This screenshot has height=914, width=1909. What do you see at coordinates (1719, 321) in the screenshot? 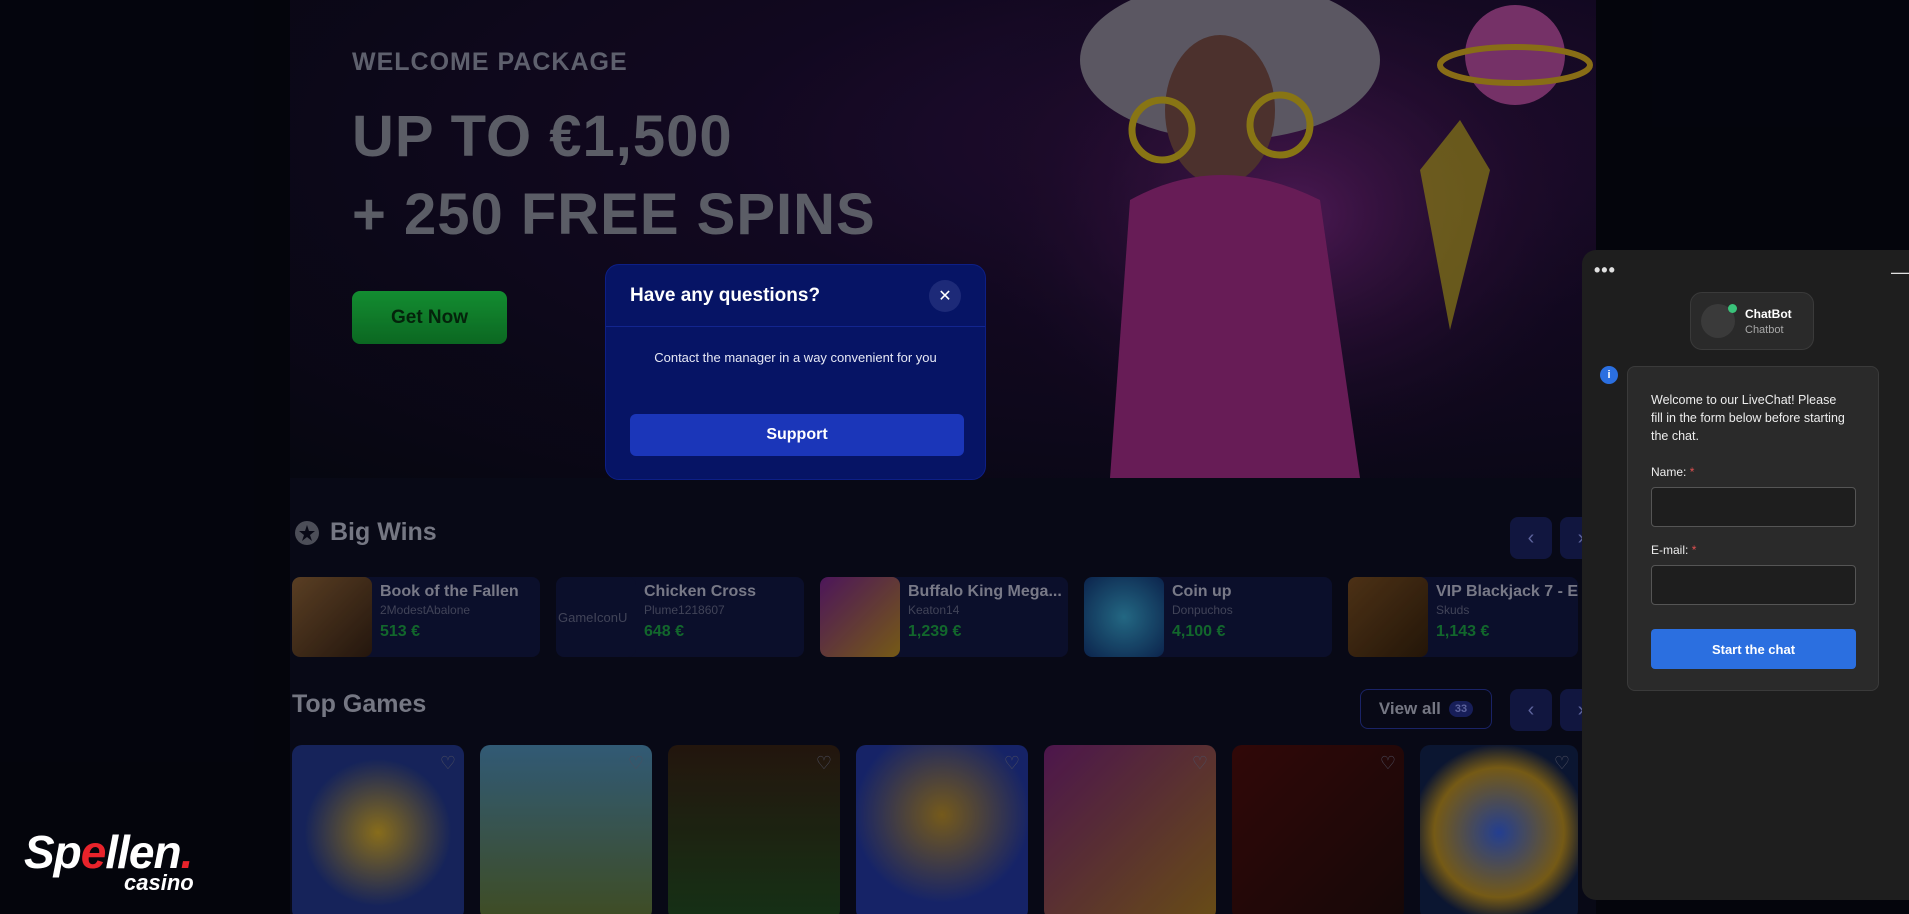
I see `bot-avatar` at bounding box center [1719, 321].